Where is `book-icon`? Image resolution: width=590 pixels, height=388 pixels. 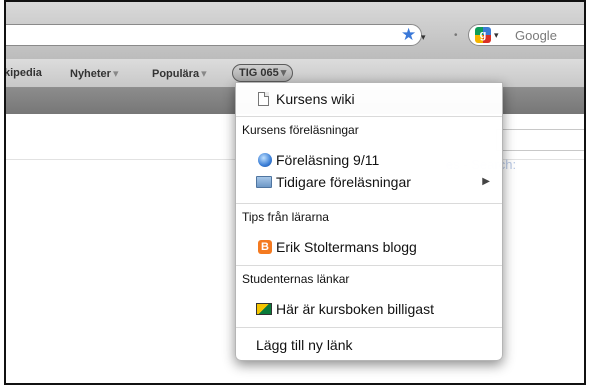
book-icon is located at coordinates (264, 309).